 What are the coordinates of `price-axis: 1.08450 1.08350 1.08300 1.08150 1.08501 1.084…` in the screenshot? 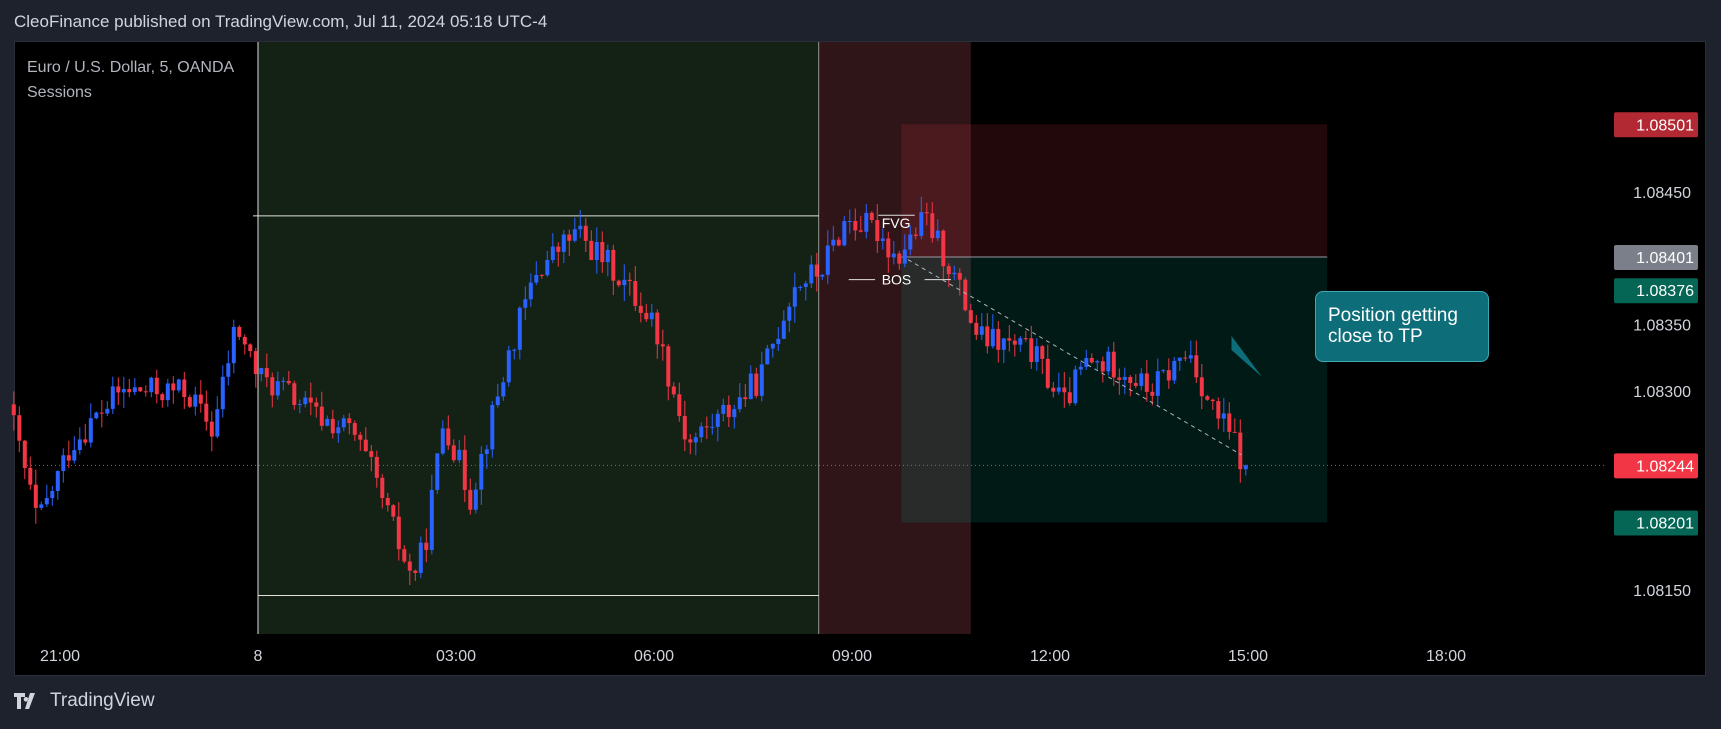 It's located at (1656, 356).